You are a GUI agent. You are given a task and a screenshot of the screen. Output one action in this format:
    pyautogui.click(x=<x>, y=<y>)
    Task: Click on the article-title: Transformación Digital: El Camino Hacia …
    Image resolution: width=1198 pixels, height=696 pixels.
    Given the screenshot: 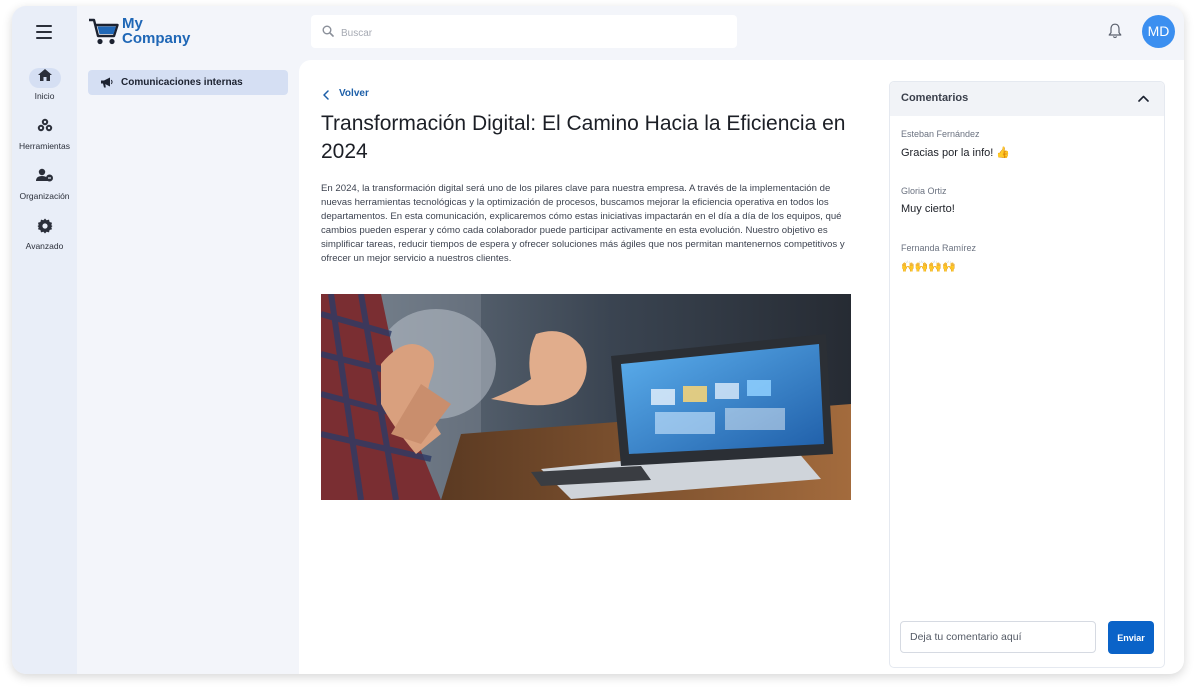 What is the action you would take?
    pyautogui.click(x=583, y=137)
    